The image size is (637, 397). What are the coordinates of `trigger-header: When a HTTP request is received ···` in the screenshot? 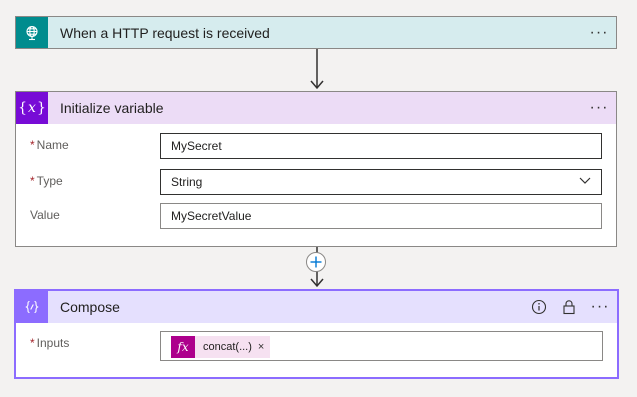 It's located at (316, 32).